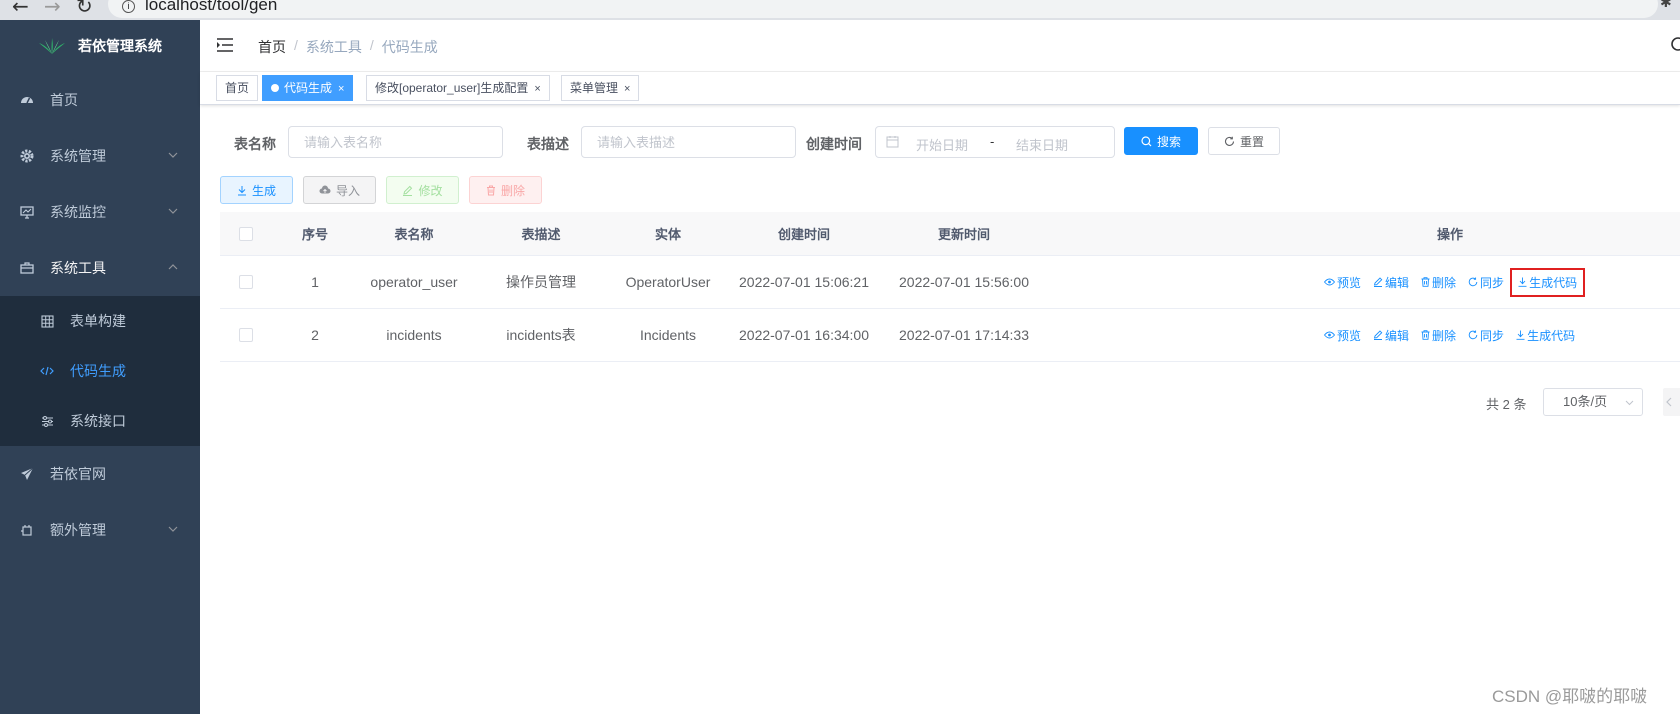  I want to click on site-info-icon: i, so click(128, 6).